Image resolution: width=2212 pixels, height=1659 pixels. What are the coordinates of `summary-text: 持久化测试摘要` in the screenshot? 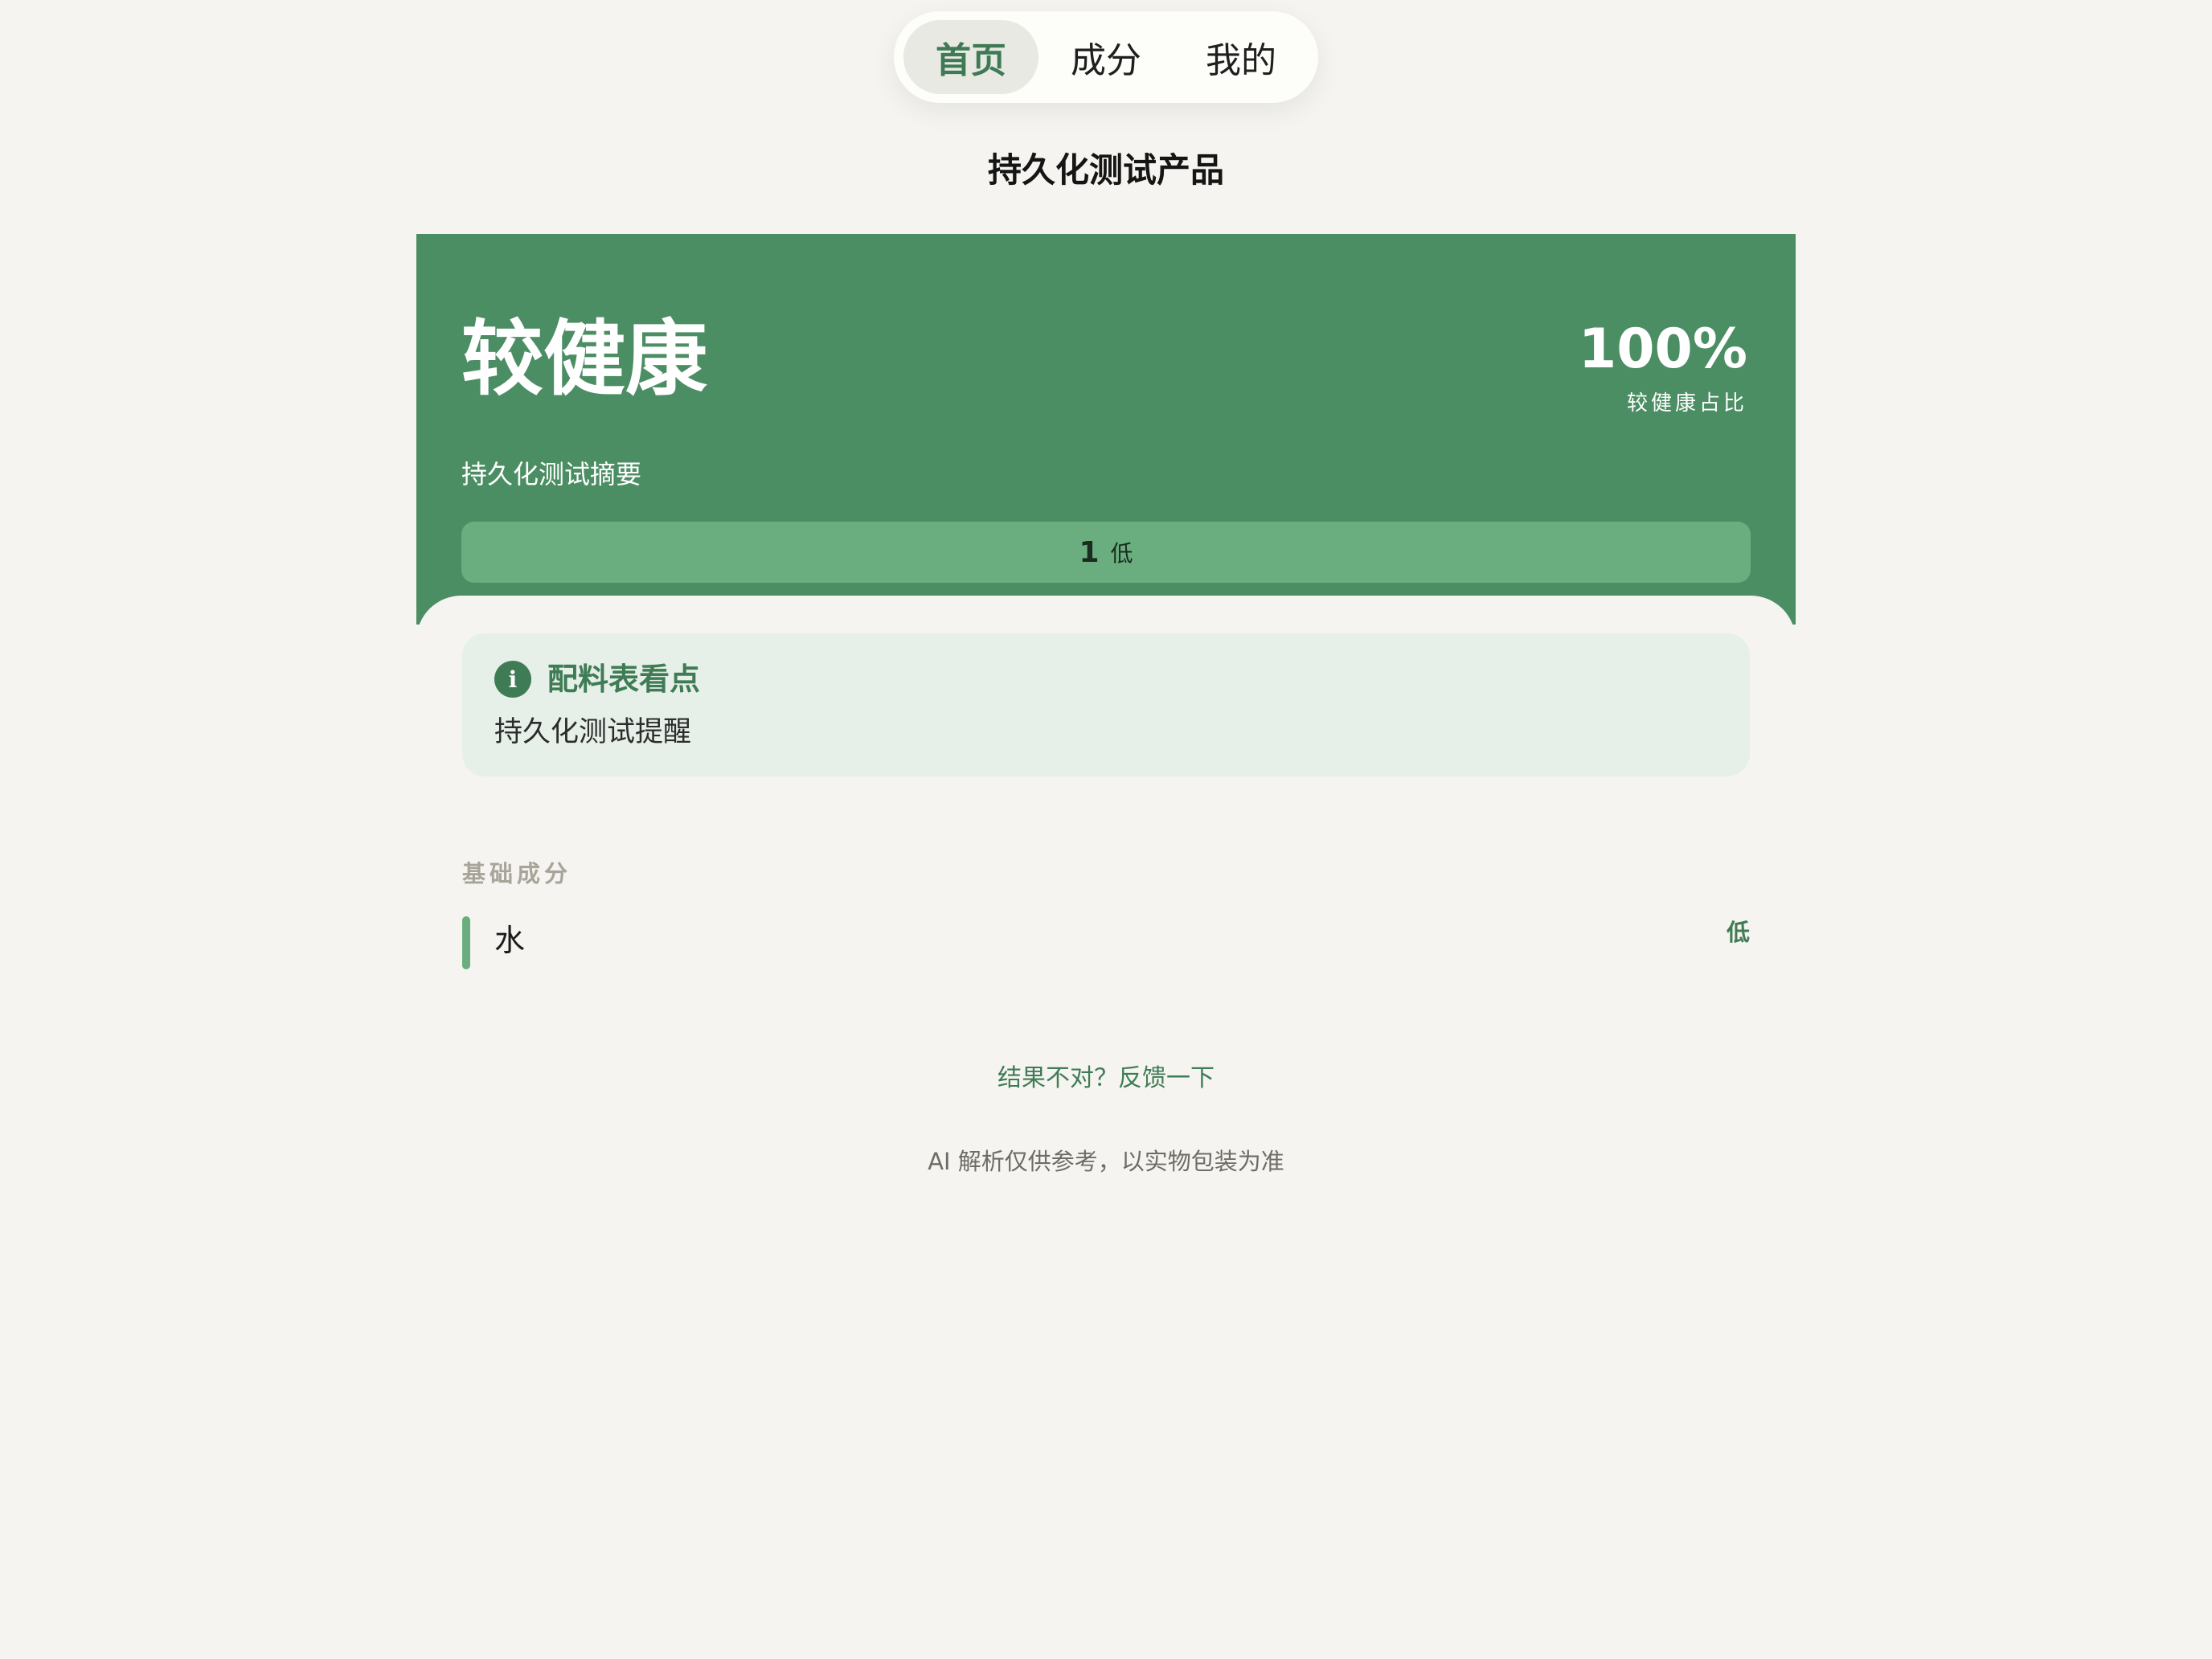 It's located at (551, 475).